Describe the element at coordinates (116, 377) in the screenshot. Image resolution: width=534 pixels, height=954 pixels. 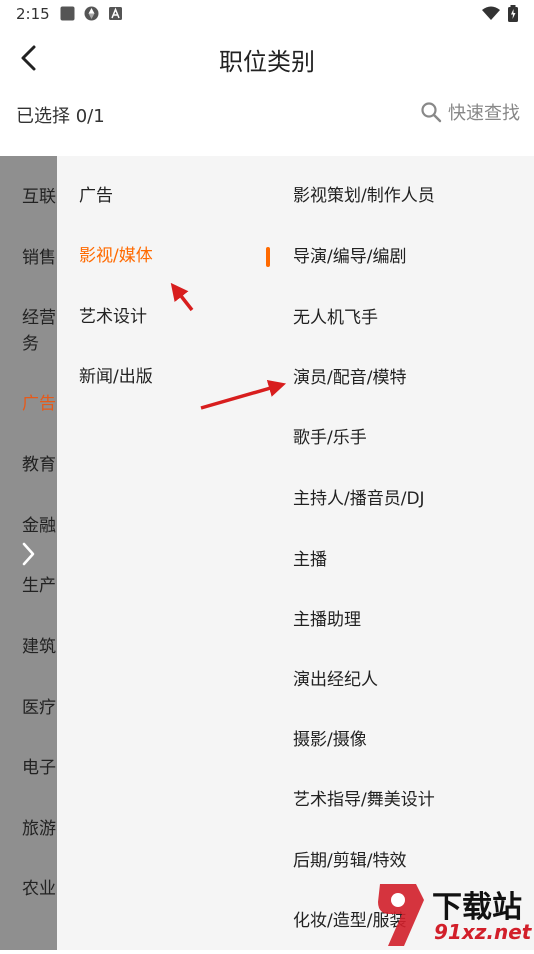
I see `secondary-item: 新闻/出版` at that location.